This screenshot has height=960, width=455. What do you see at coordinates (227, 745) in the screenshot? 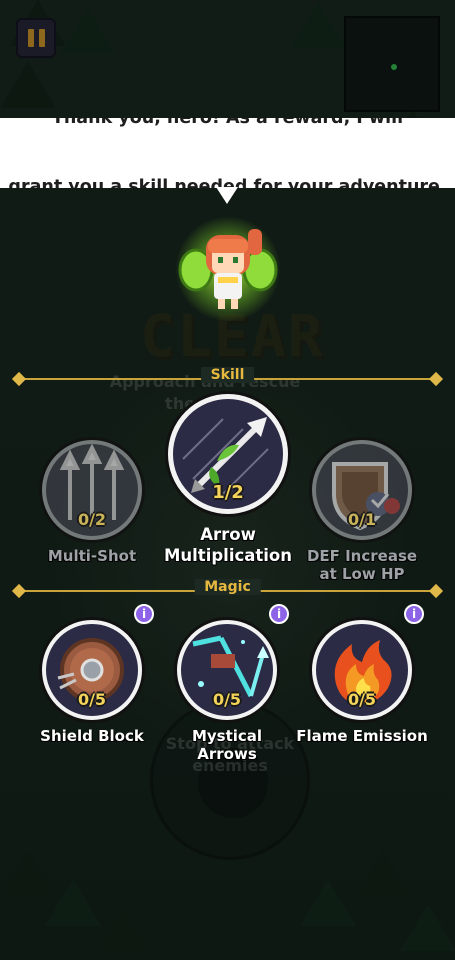
I see `skill-name: Mystical Arrows` at bounding box center [227, 745].